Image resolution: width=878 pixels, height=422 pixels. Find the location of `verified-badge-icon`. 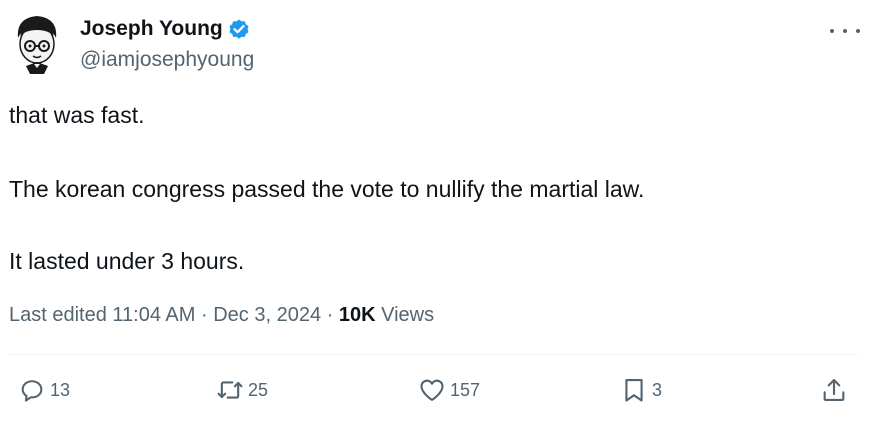

verified-badge-icon is located at coordinates (239, 29).